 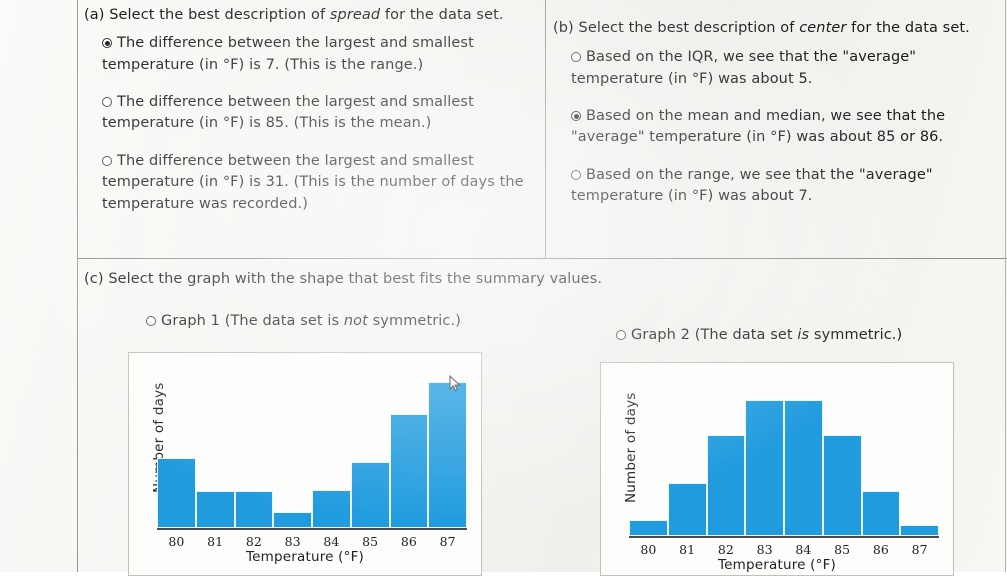 I want to click on graph-1-choice: Graph 1 (The data set is not symmetric.), so click(x=316, y=321).